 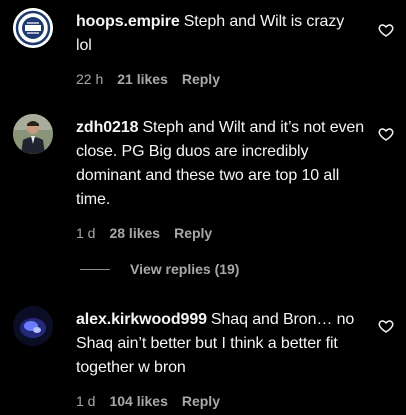 I want to click on comment-likes: 21 likes, so click(x=142, y=79).